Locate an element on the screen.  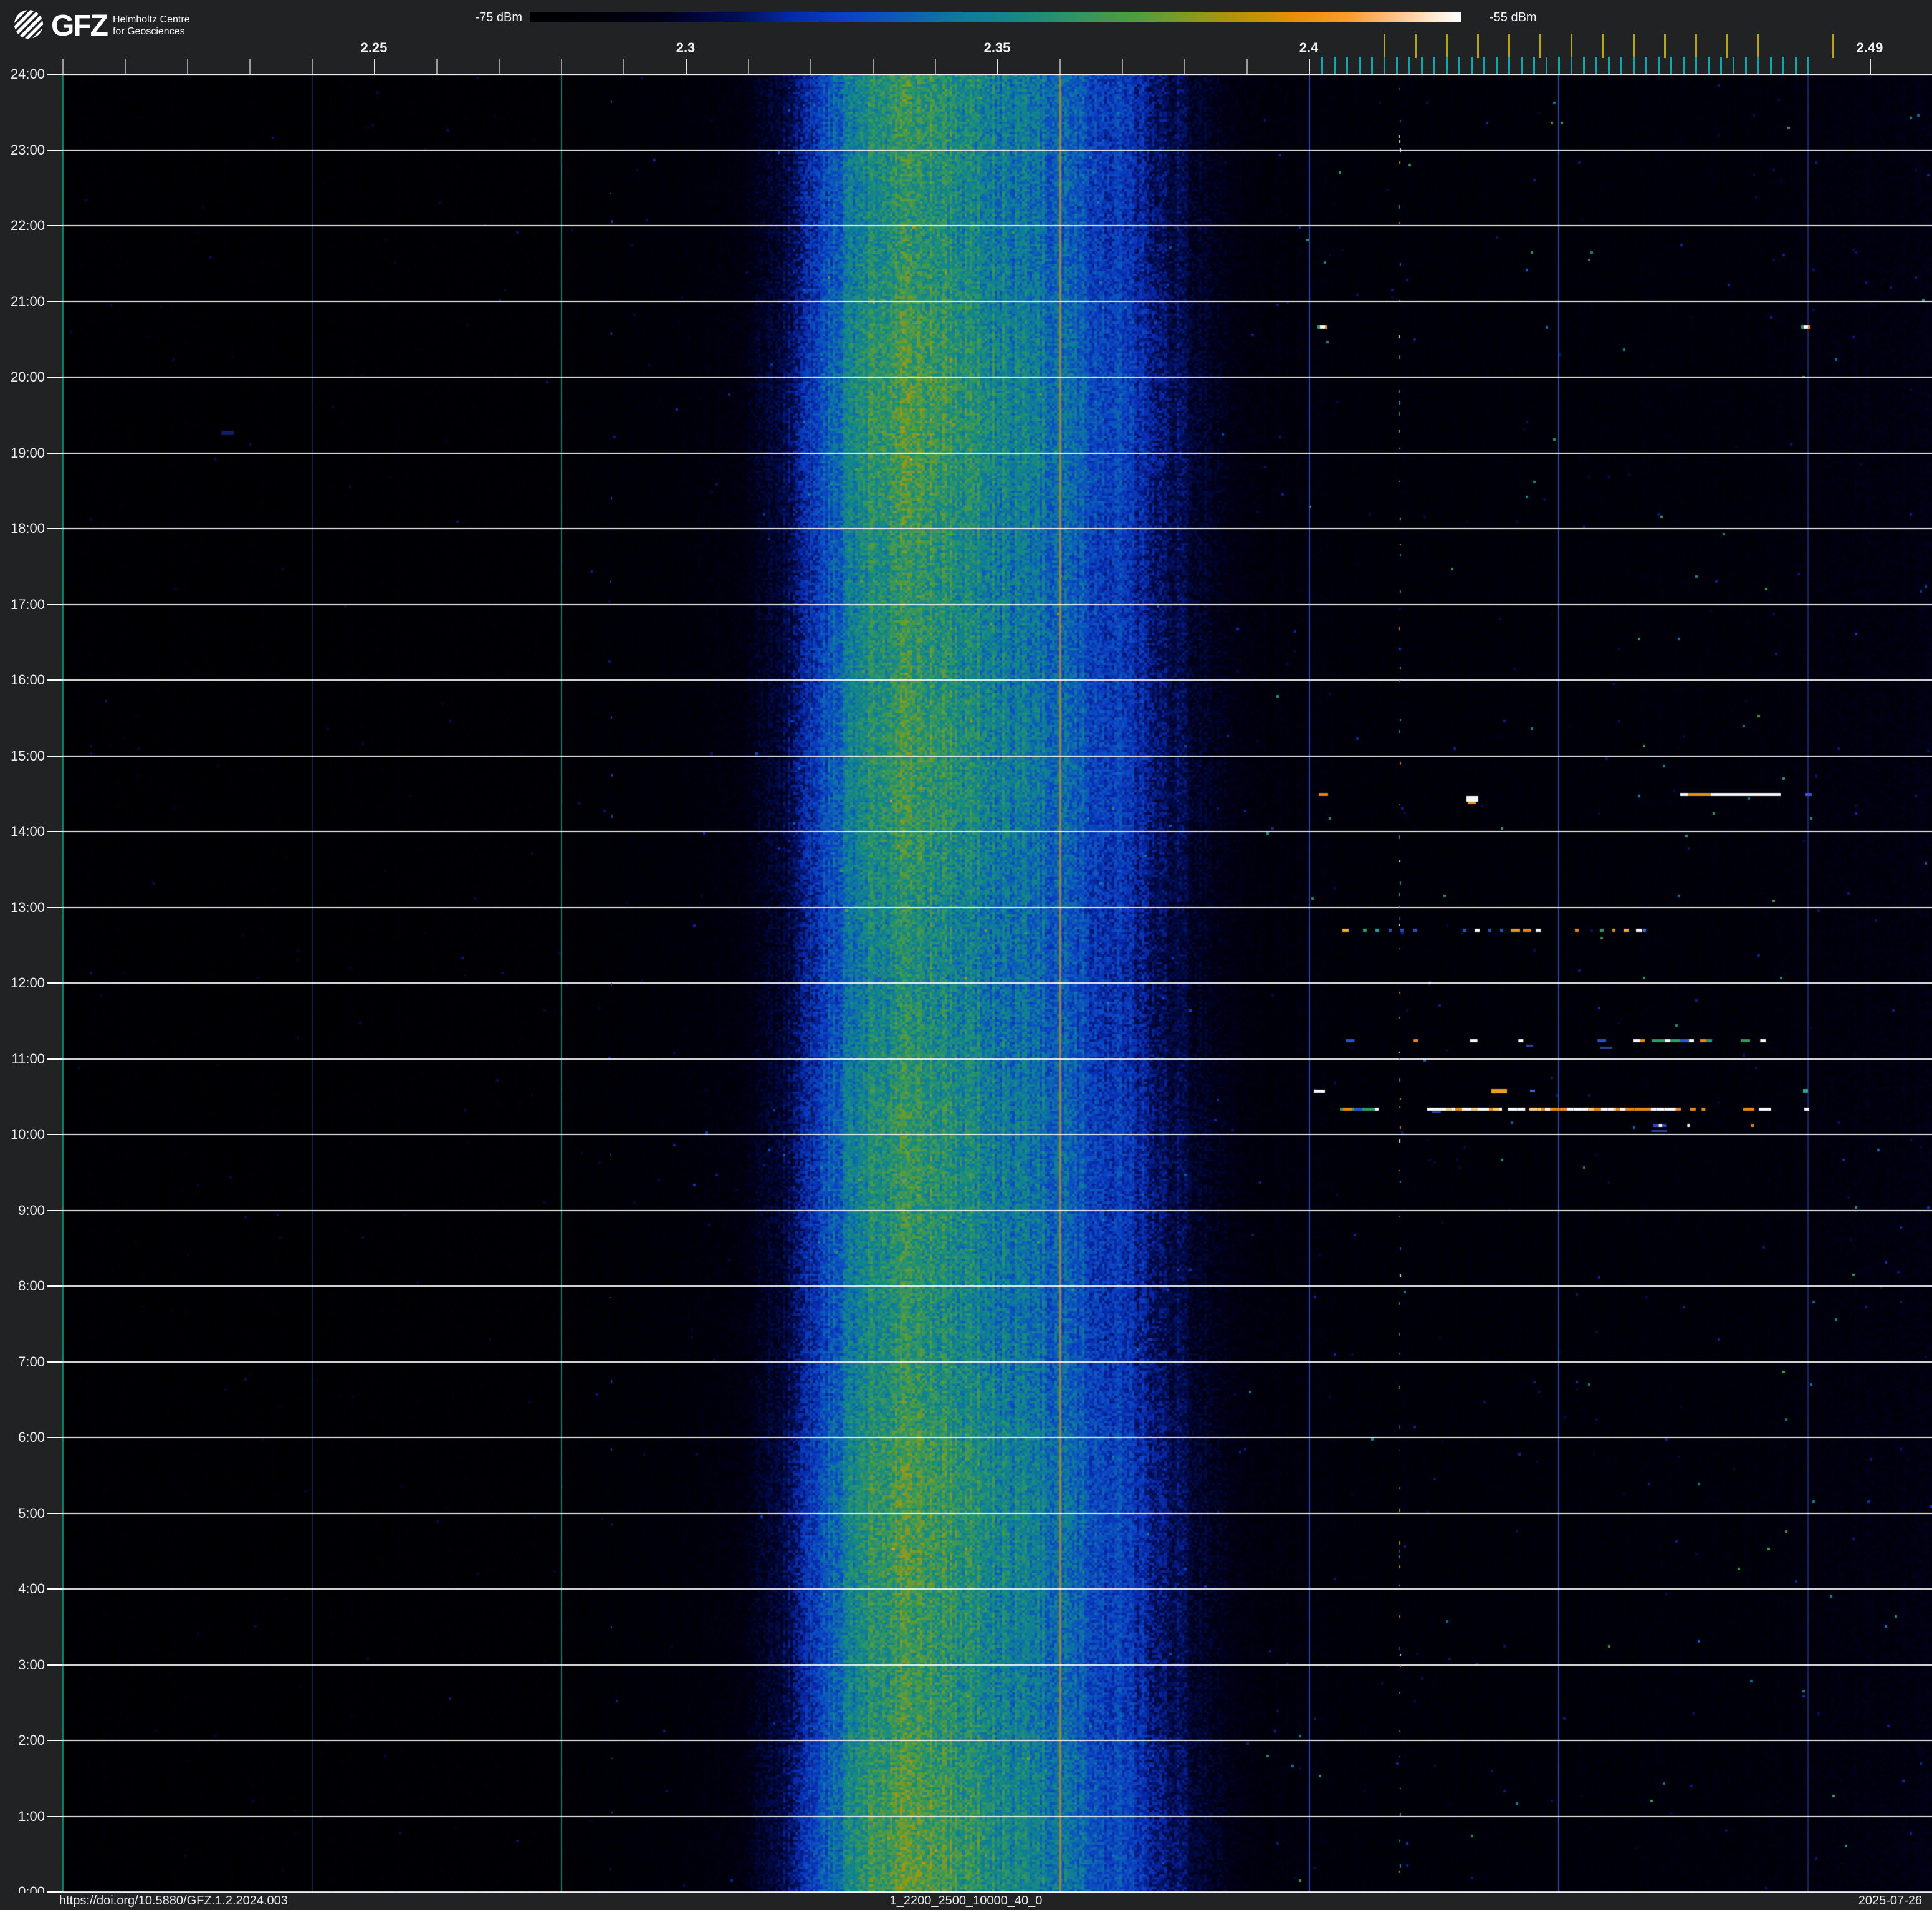
time-tick-label: 6:00 is located at coordinates (31, 1437).